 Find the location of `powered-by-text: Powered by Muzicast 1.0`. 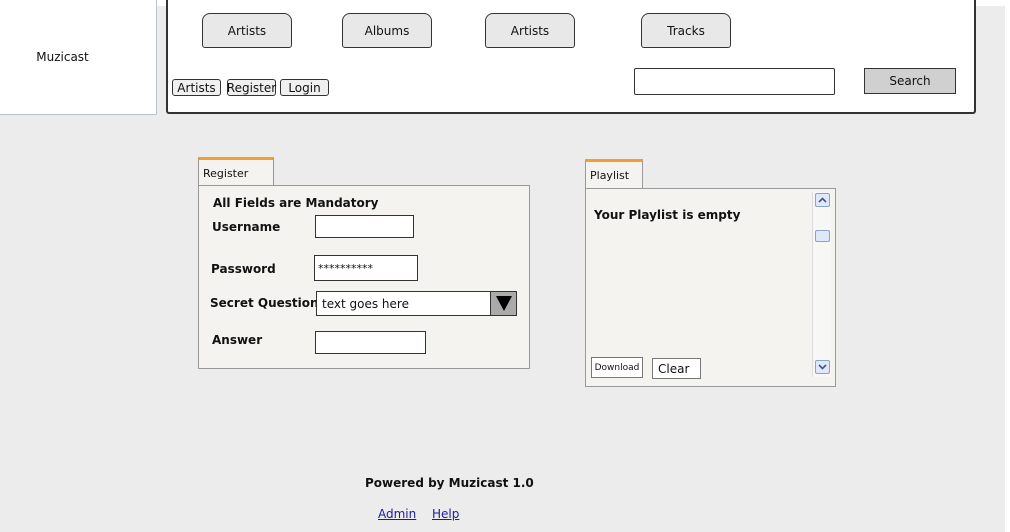

powered-by-text: Powered by Muzicast 1.0 is located at coordinates (449, 483).